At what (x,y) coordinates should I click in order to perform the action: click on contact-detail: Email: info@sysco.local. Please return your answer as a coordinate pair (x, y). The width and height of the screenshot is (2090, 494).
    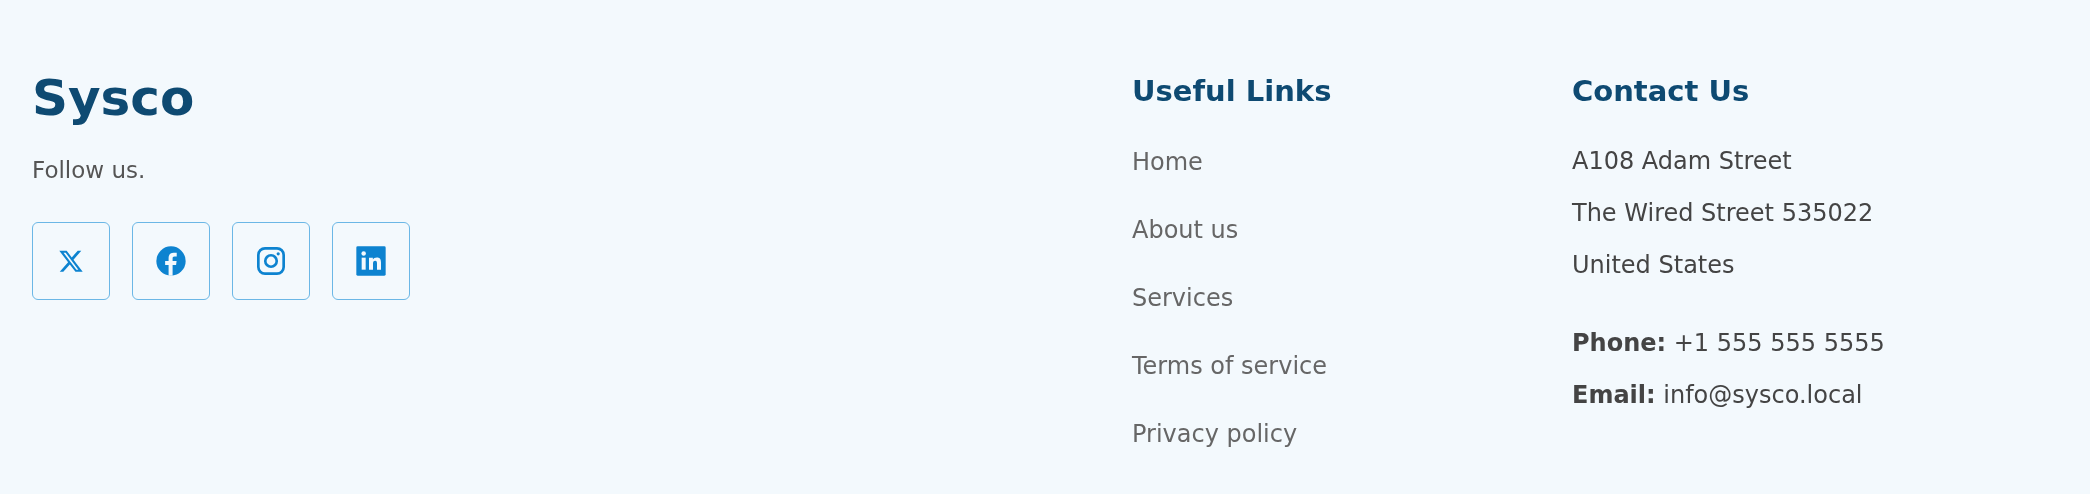
    Looking at the image, I should click on (1718, 395).